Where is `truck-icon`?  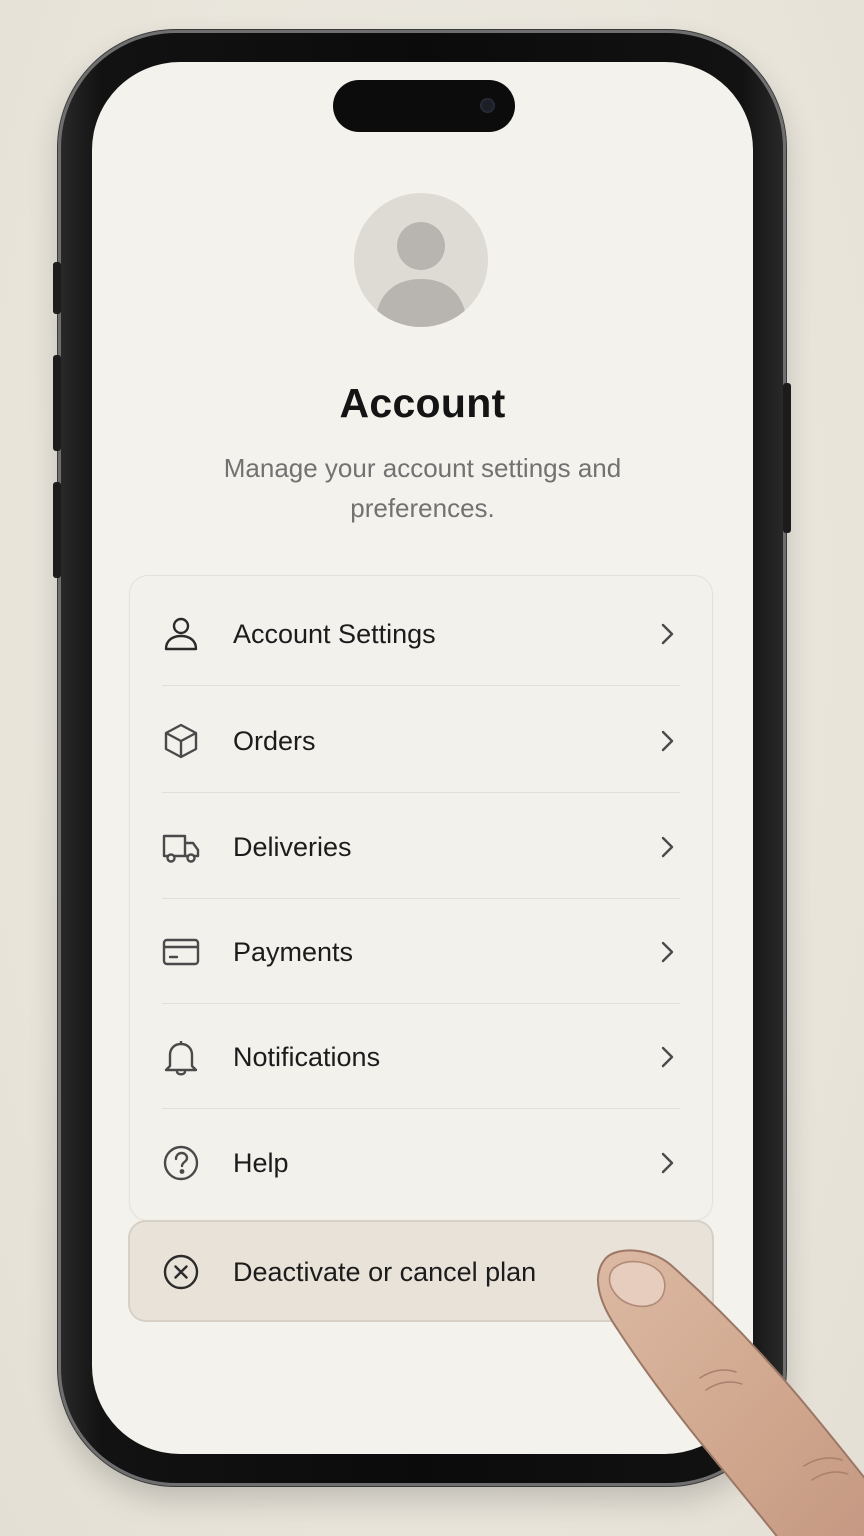 truck-icon is located at coordinates (181, 848).